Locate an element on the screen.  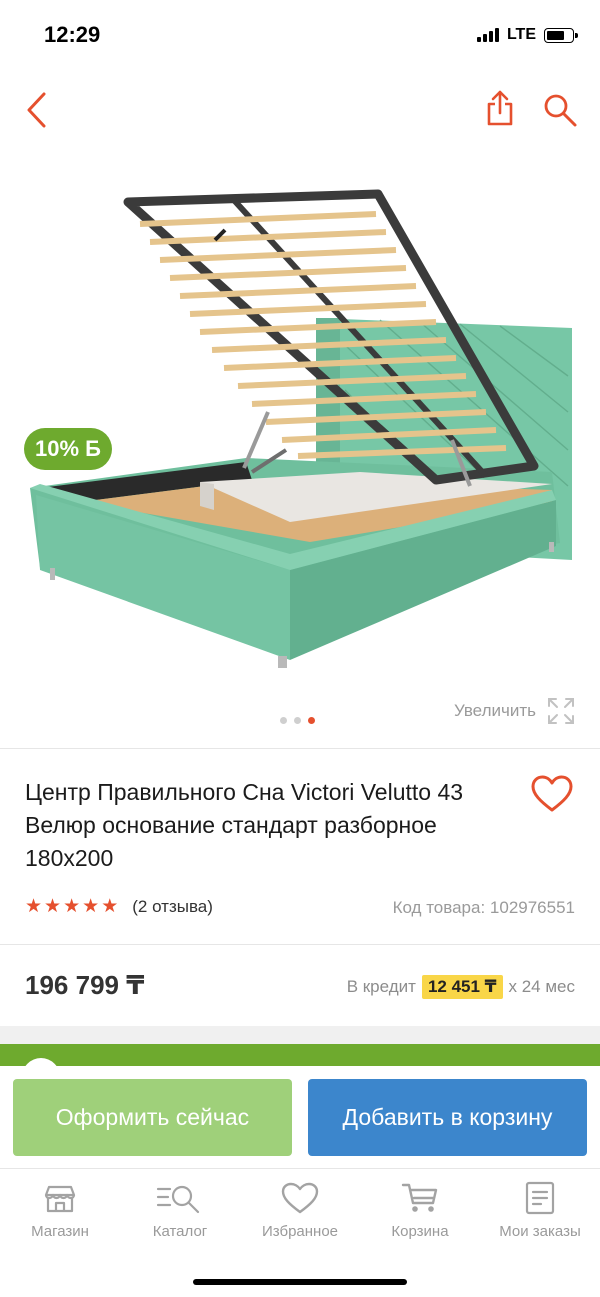
tab-shop: Магазин is located at coordinates (60, 1210).